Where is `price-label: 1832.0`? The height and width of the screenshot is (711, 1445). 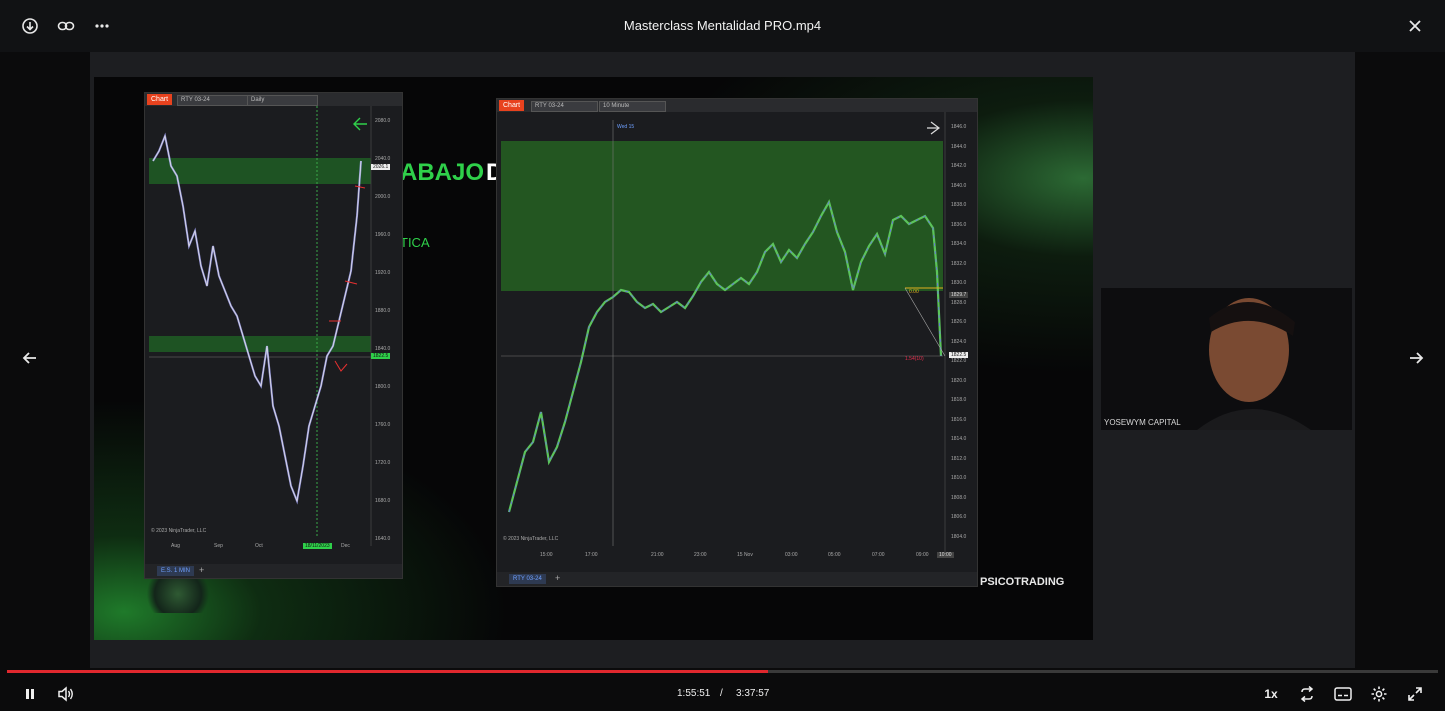 price-label: 1832.0 is located at coordinates (959, 263).